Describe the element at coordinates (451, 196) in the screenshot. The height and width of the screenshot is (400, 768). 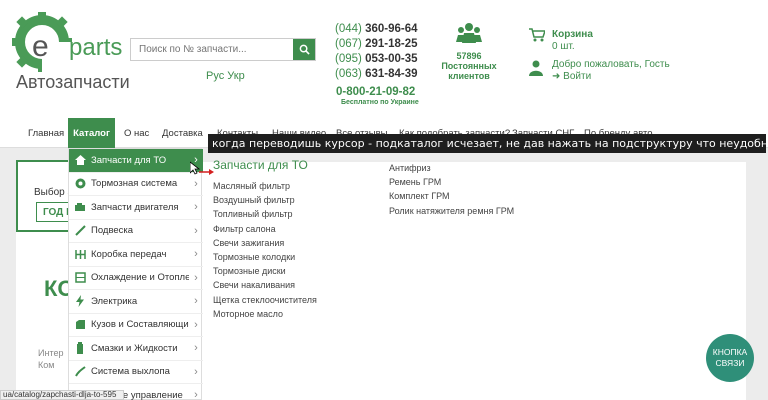
I see `submenu-item: Комплект ГРМ` at that location.